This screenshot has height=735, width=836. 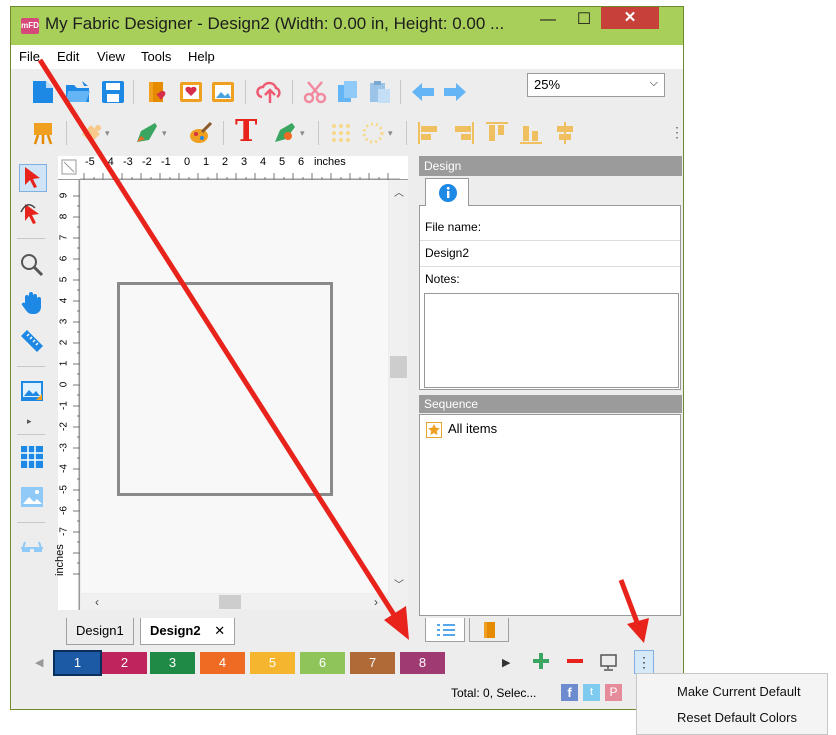 I want to click on scroll-right-icon: ›, so click(x=376, y=602).